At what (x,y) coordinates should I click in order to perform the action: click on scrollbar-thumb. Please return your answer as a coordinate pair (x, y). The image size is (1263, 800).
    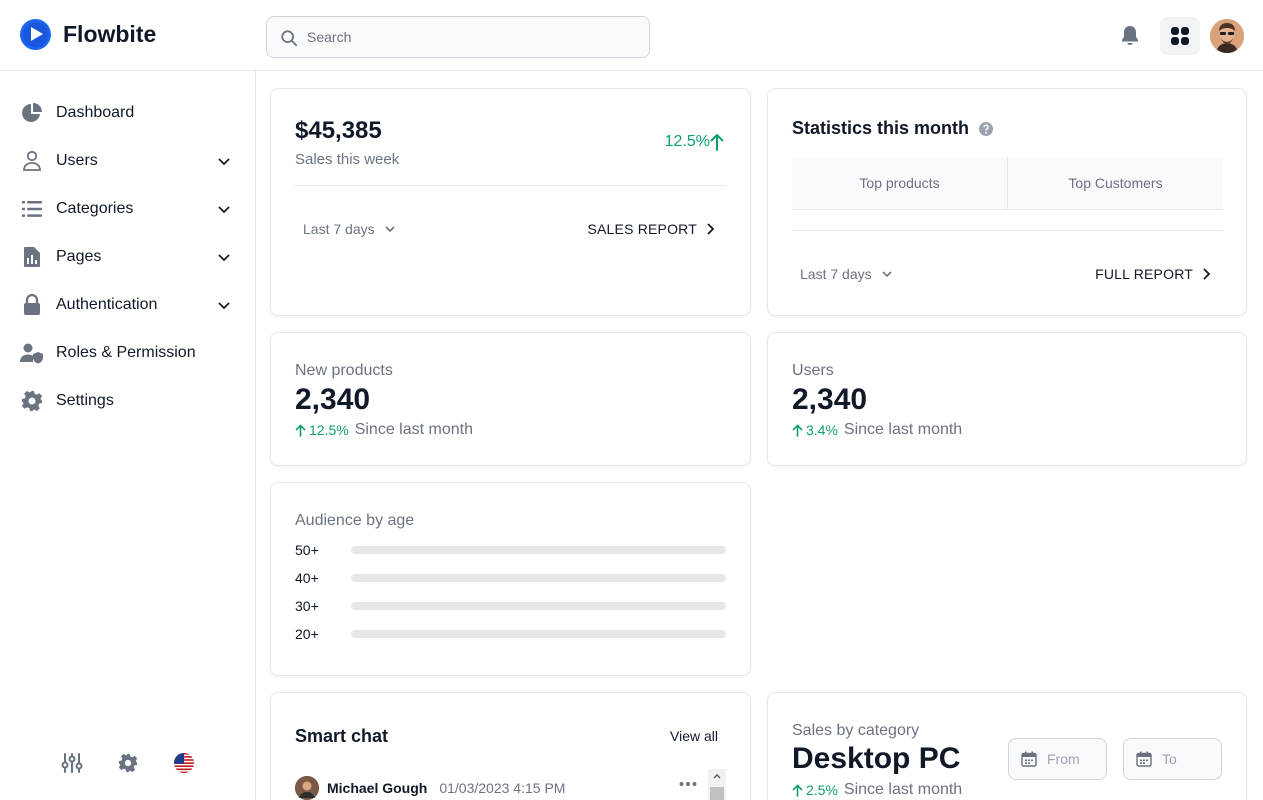
    Looking at the image, I should click on (717, 793).